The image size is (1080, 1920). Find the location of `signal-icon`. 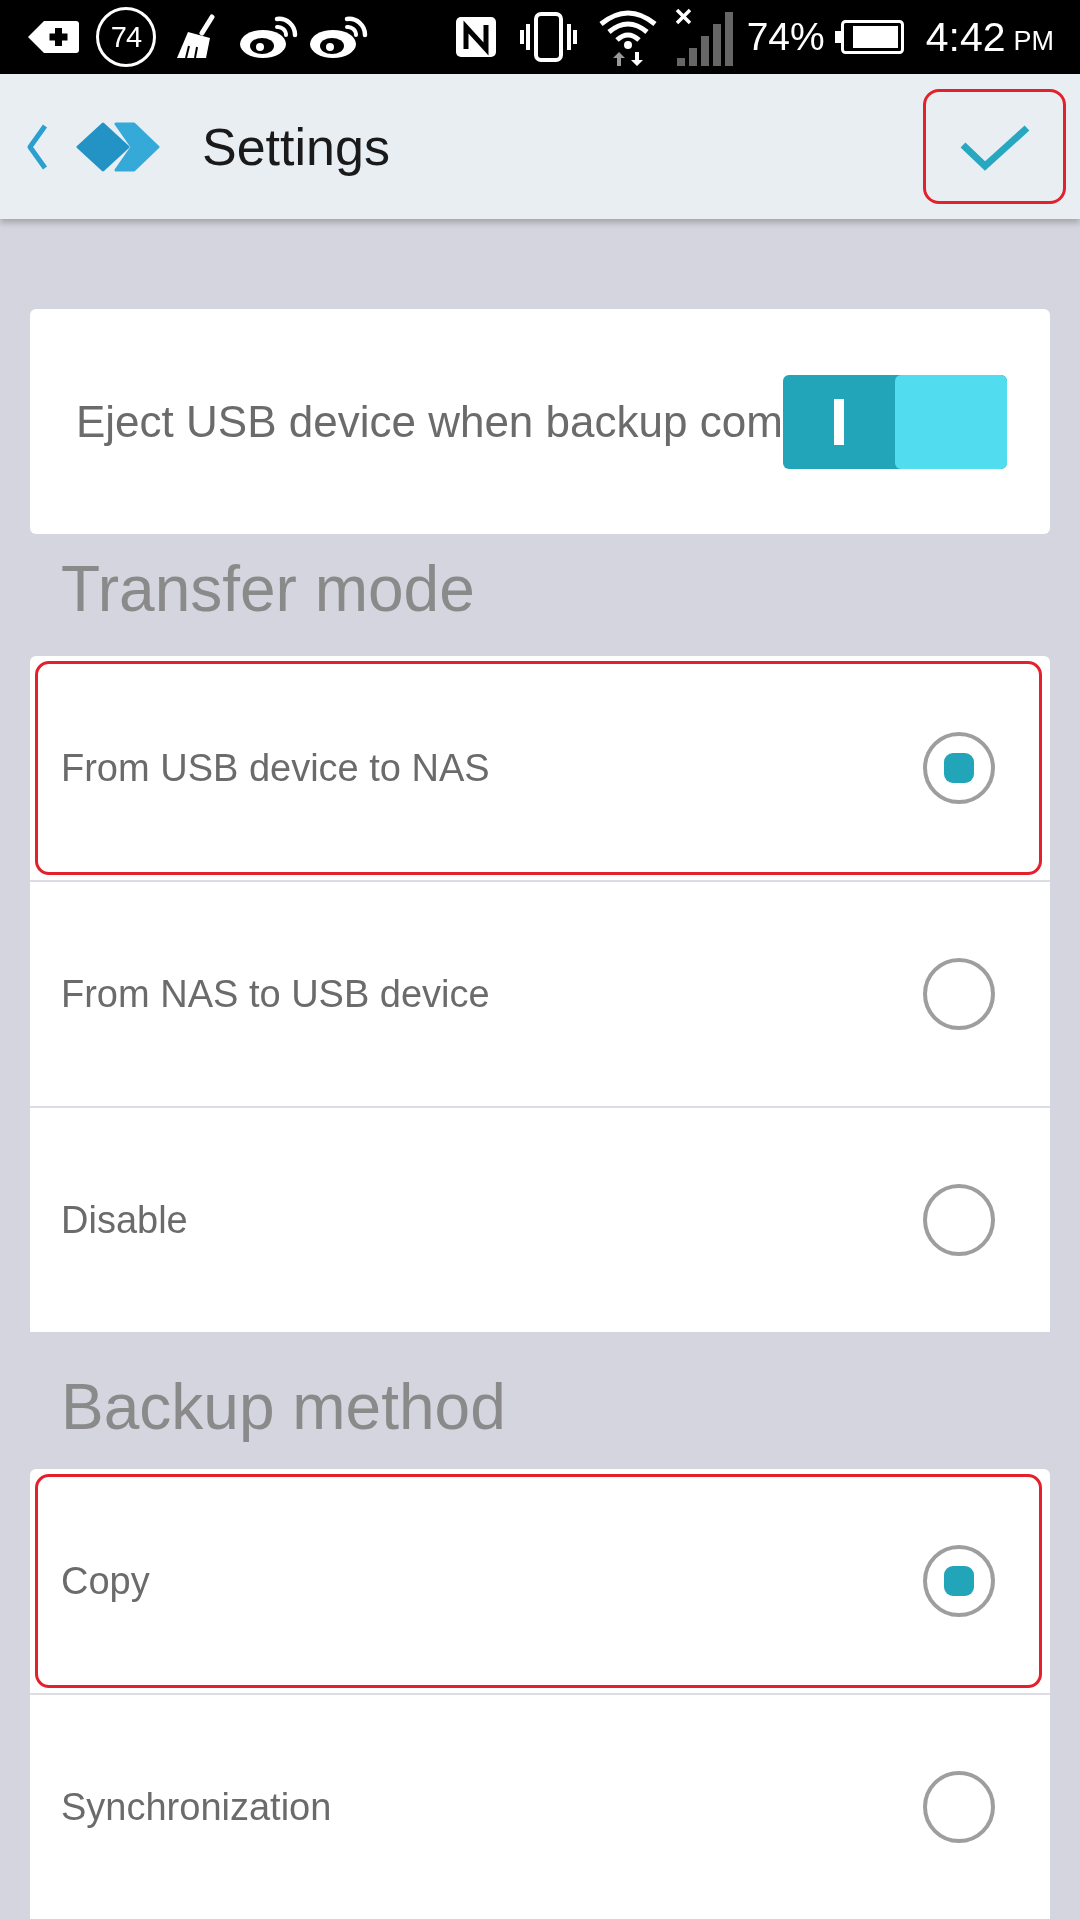

signal-icon is located at coordinates (703, 37).